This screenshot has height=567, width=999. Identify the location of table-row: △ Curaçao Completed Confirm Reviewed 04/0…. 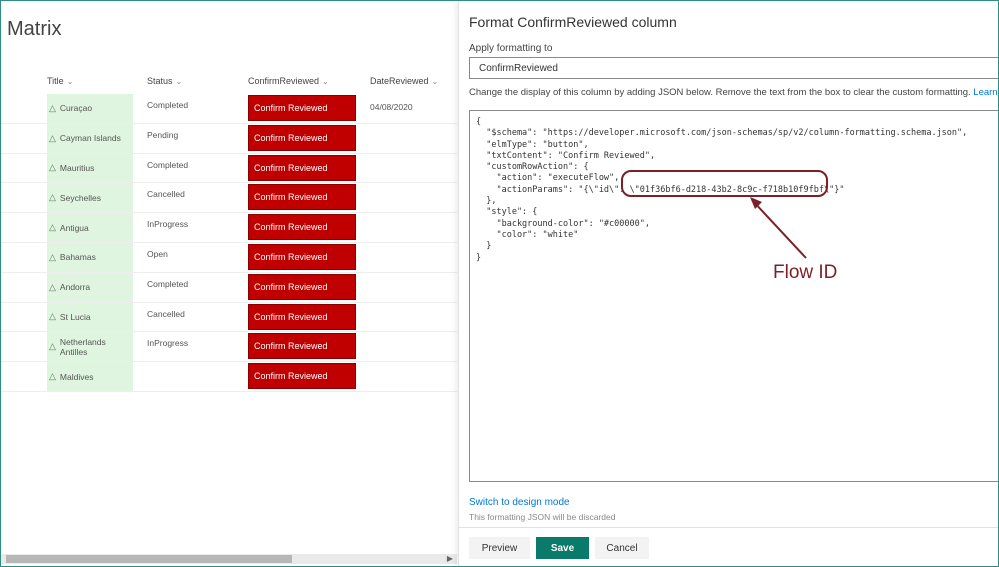
(228, 109).